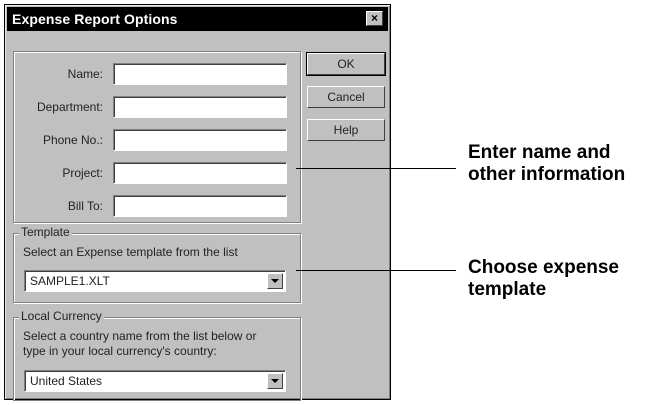  I want to click on template-legend: Template, so click(45, 232).